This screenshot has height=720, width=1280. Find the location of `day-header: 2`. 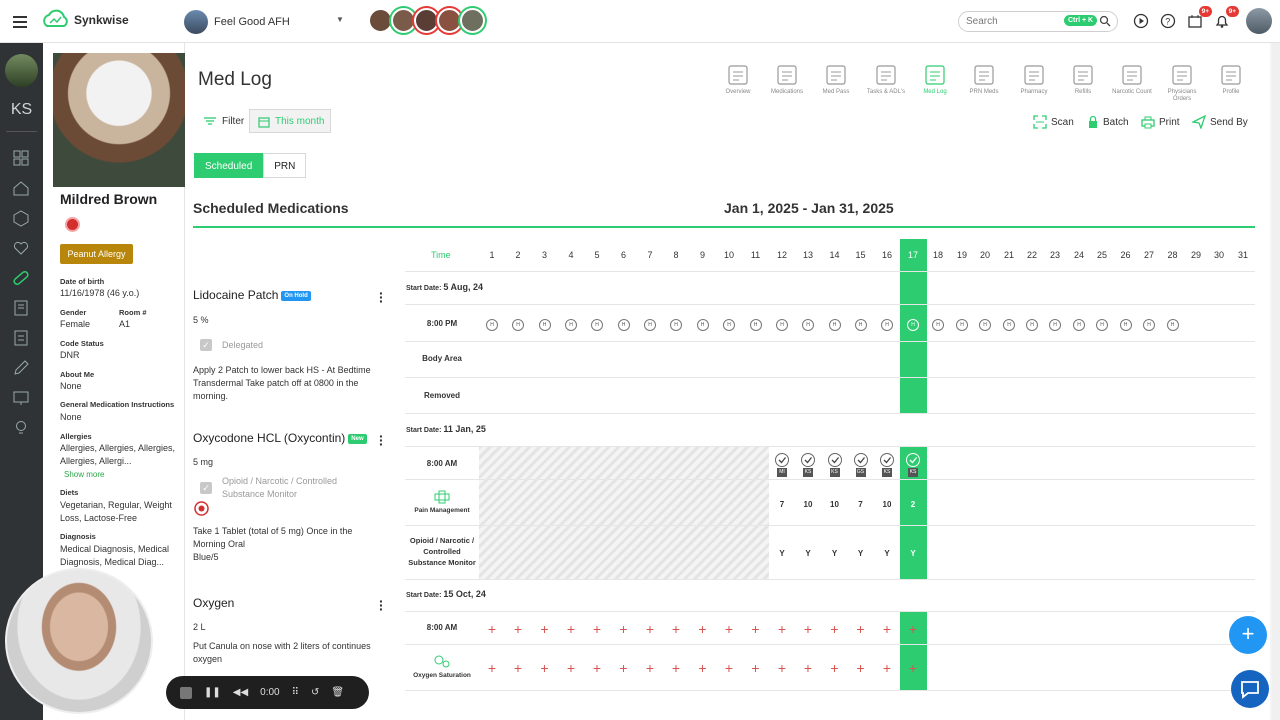

day-header: 2 is located at coordinates (518, 255).